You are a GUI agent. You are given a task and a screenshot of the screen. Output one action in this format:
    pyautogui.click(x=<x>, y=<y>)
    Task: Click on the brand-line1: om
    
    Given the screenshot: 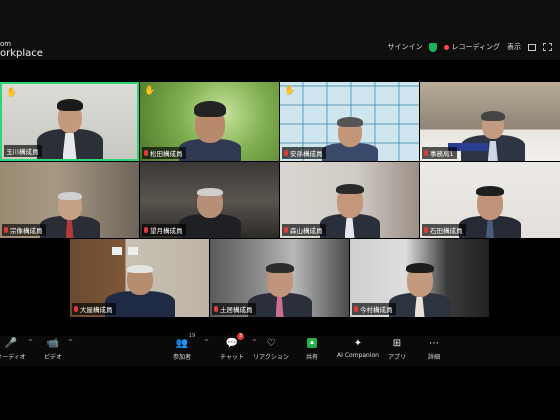 What is the action you would take?
    pyautogui.click(x=6, y=44)
    